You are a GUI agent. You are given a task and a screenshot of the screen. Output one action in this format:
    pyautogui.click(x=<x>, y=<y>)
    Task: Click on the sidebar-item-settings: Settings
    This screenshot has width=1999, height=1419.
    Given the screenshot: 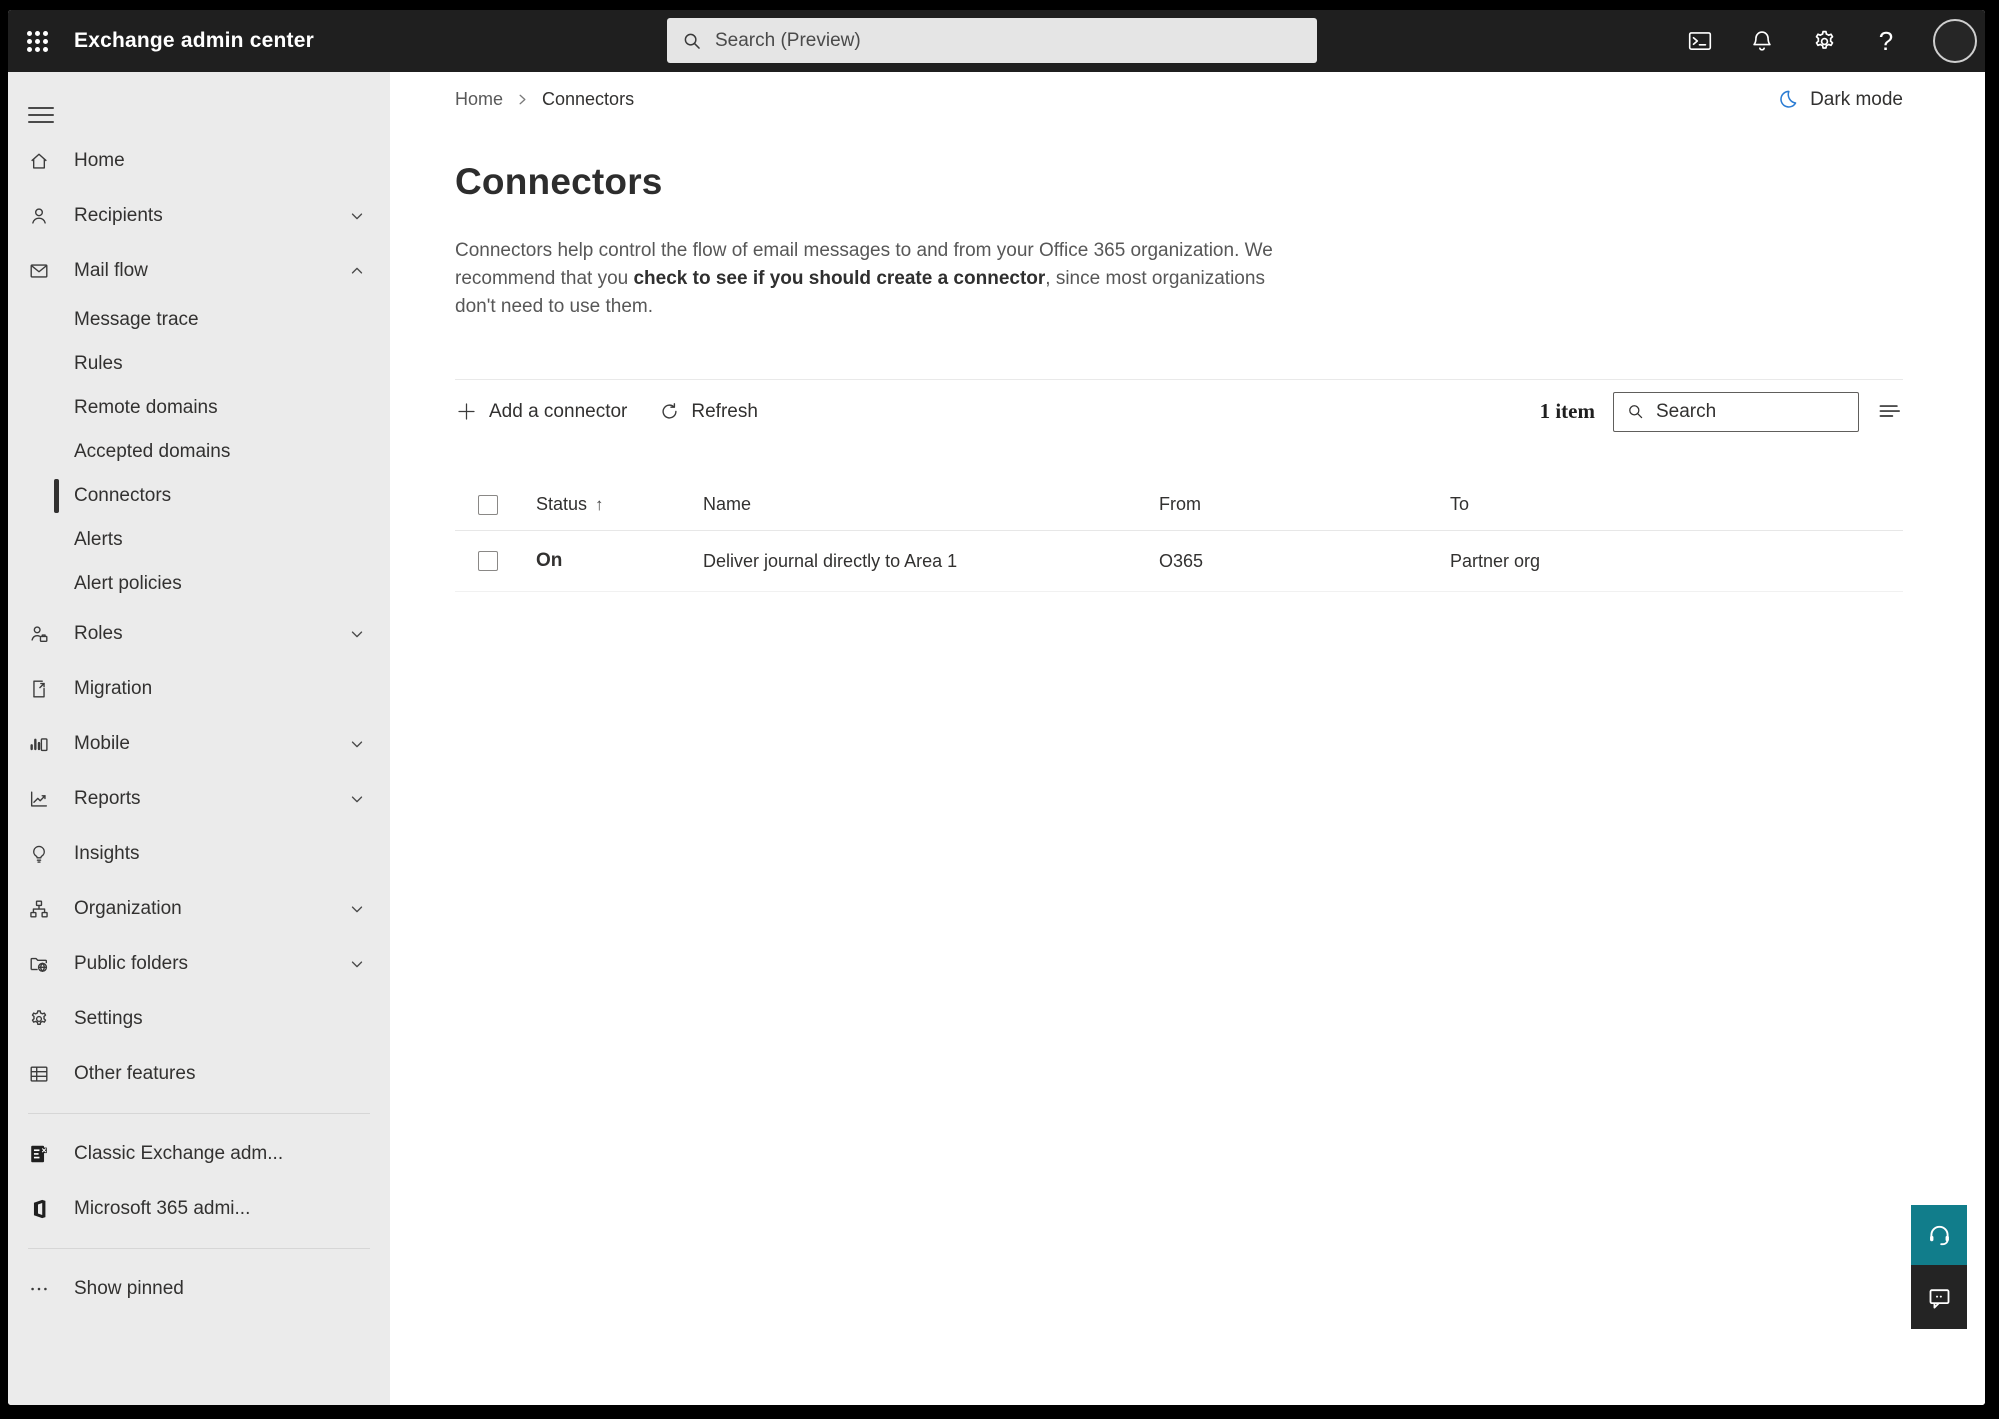 What is the action you would take?
    pyautogui.click(x=199, y=1018)
    